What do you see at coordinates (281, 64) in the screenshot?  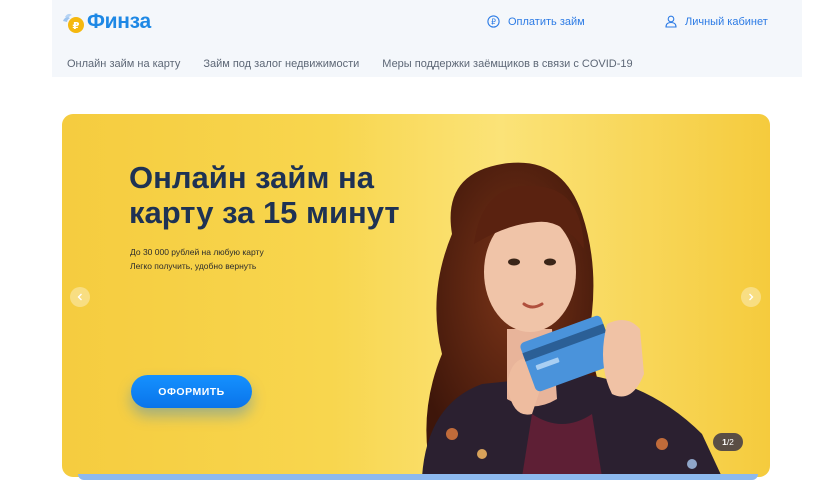 I see `subnav-item-property-loan: Займ под залог недвижимости` at bounding box center [281, 64].